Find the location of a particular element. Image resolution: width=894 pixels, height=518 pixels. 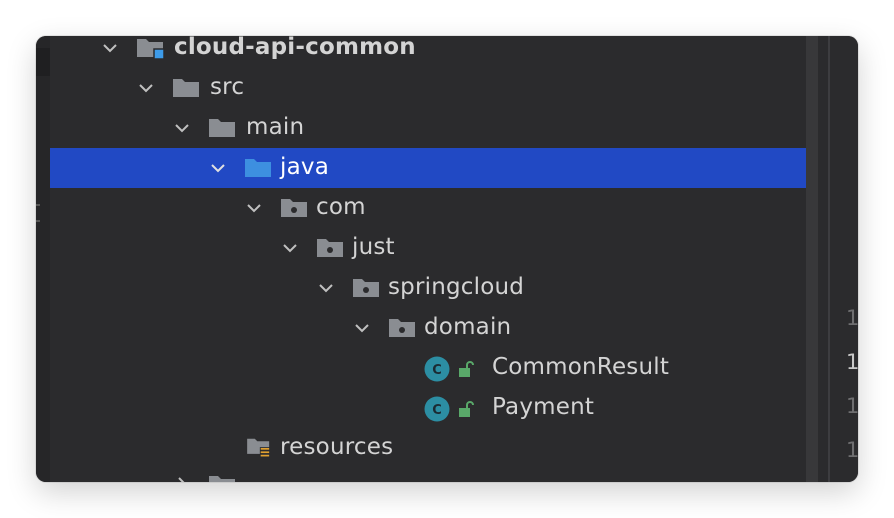

resources-folder-icon is located at coordinates (258, 448).